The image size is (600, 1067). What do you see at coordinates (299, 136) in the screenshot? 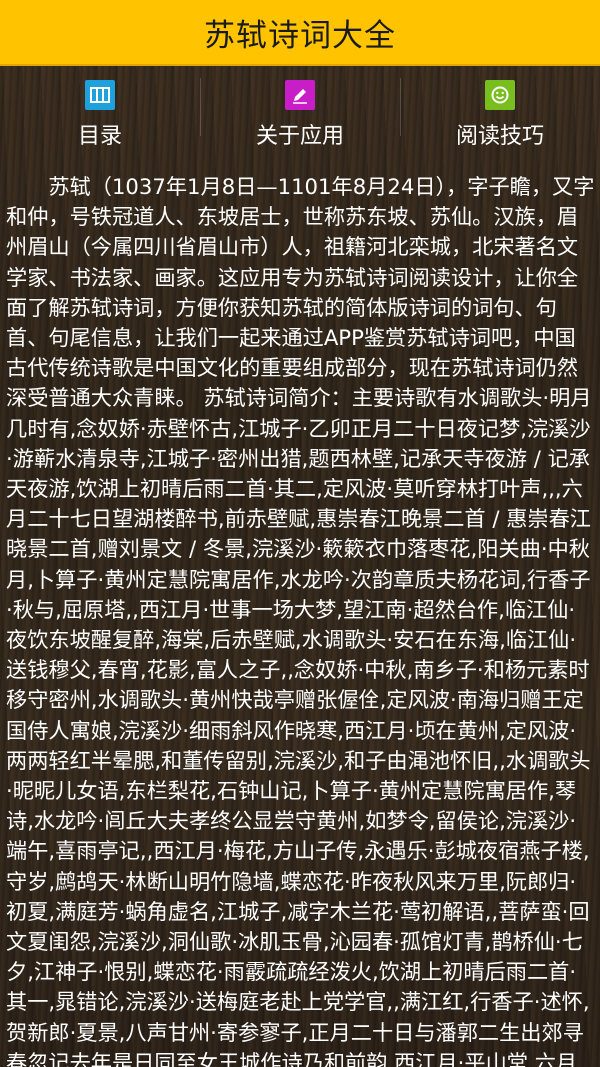
I see `nav-label-about: 关于应用` at bounding box center [299, 136].